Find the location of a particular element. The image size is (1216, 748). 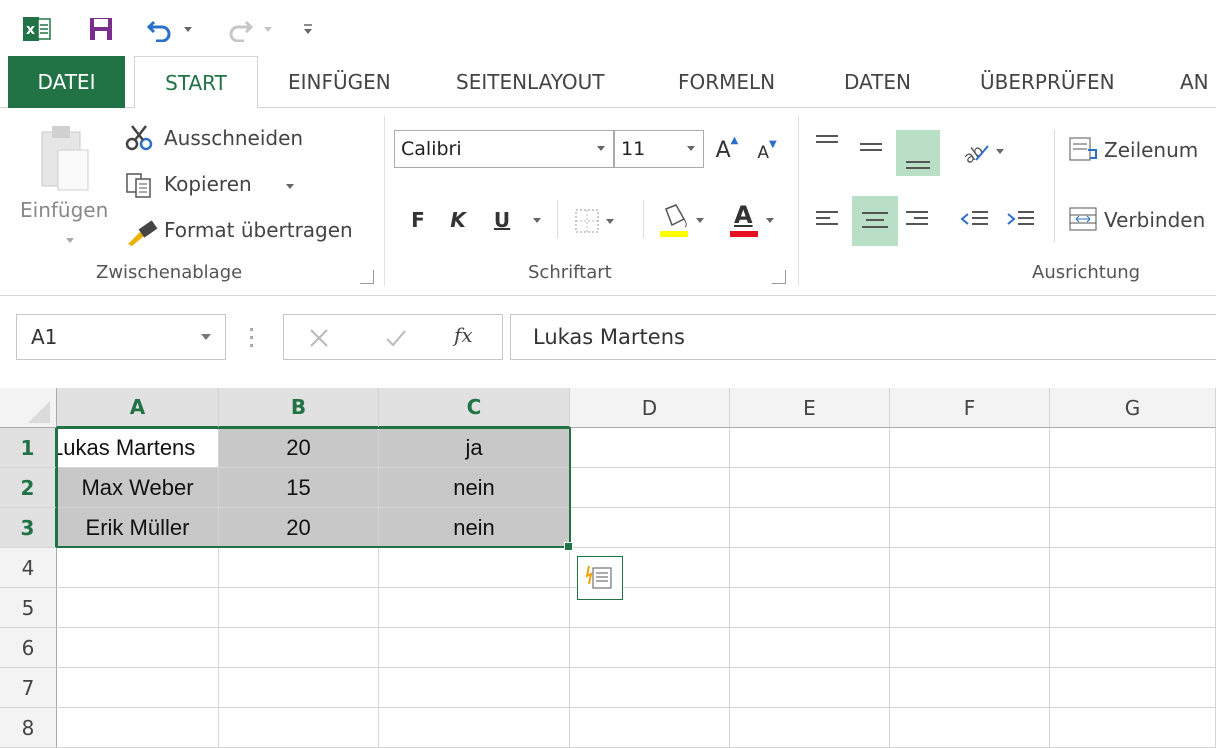

align-center-button is located at coordinates (875, 221).